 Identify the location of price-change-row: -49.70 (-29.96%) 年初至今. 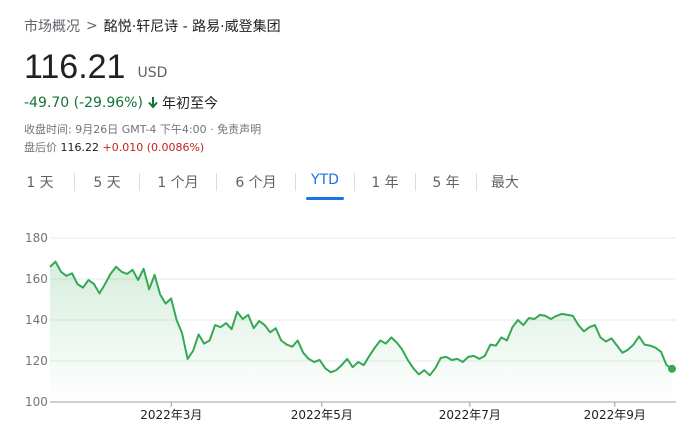
(121, 103).